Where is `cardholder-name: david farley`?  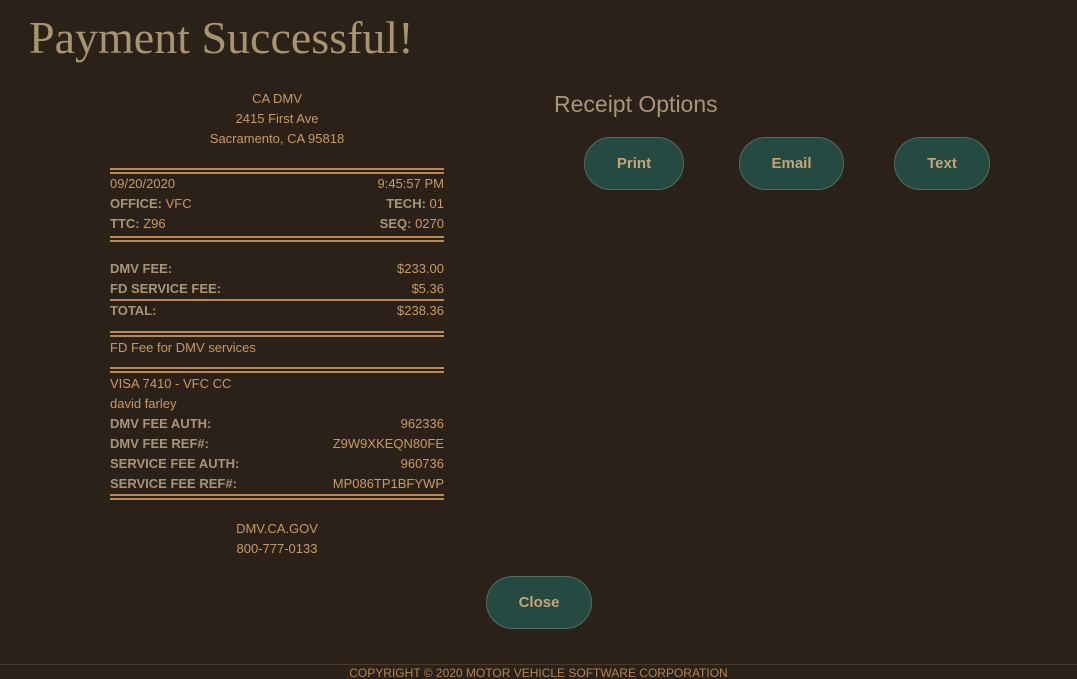 cardholder-name: david farley is located at coordinates (143, 403).